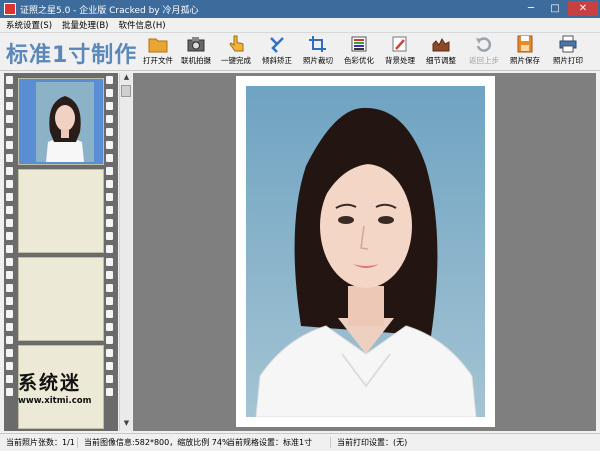  I want to click on film-frame-selected, so click(61, 121).